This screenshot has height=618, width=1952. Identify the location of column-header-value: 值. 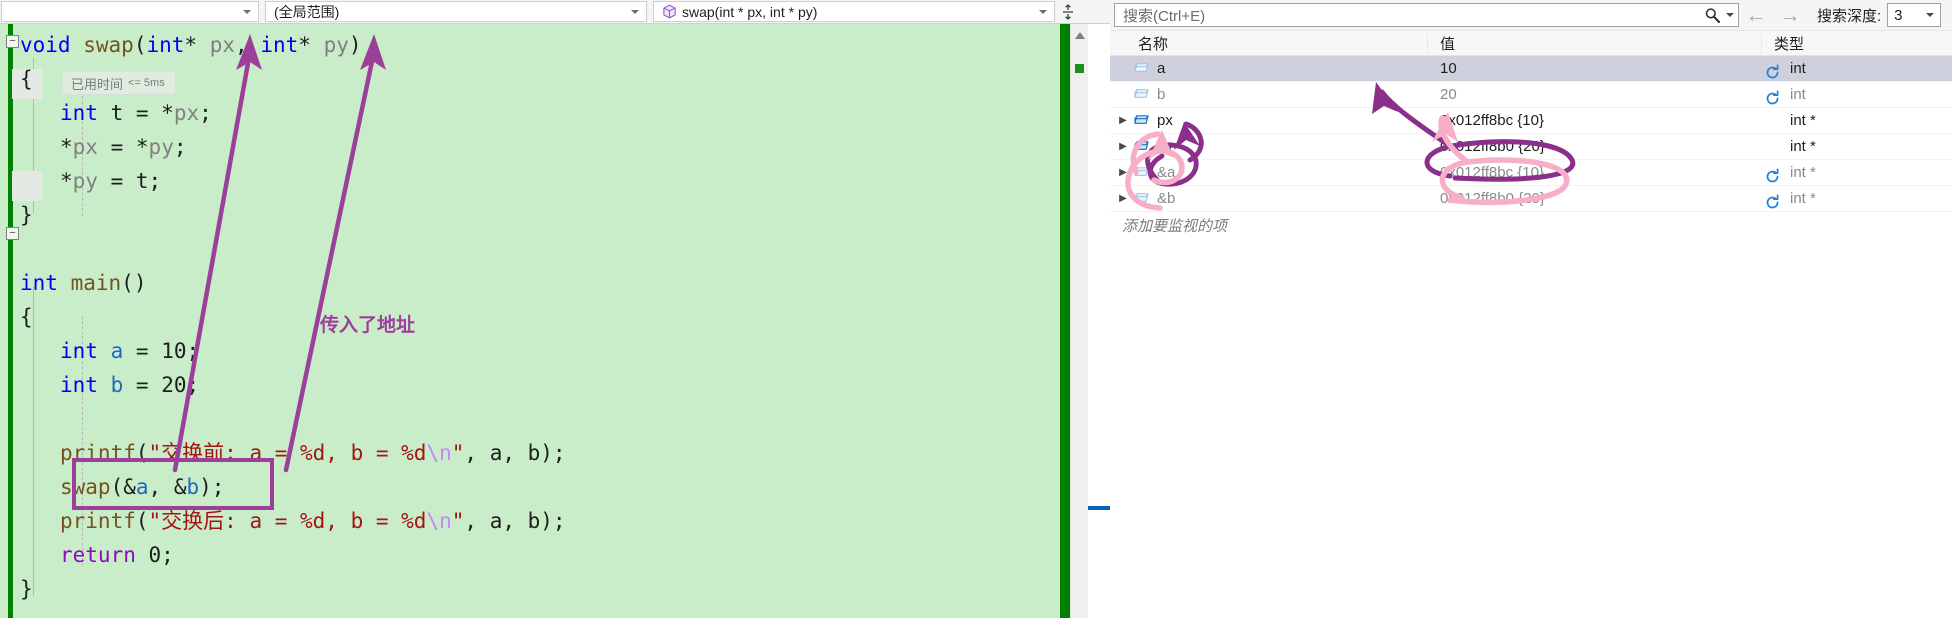
(1595, 43).